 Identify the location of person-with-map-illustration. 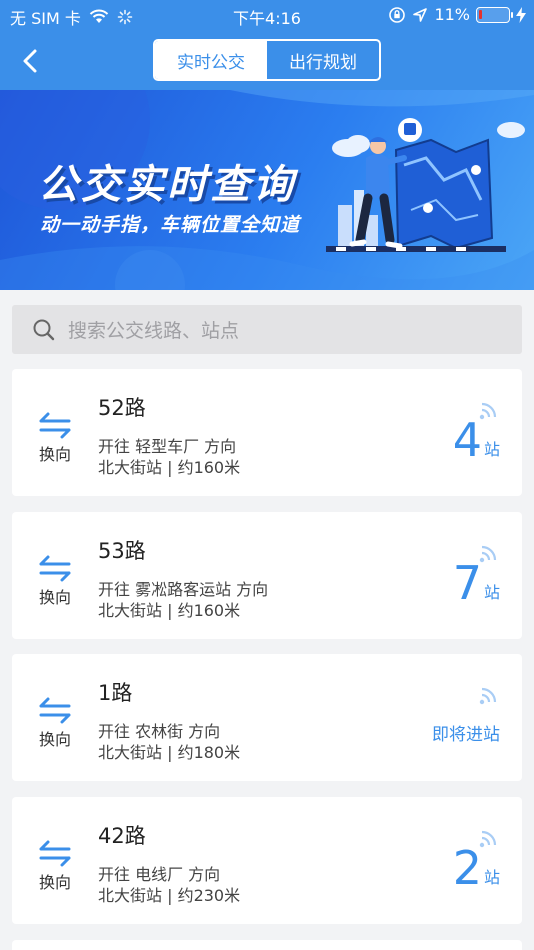
(425, 185).